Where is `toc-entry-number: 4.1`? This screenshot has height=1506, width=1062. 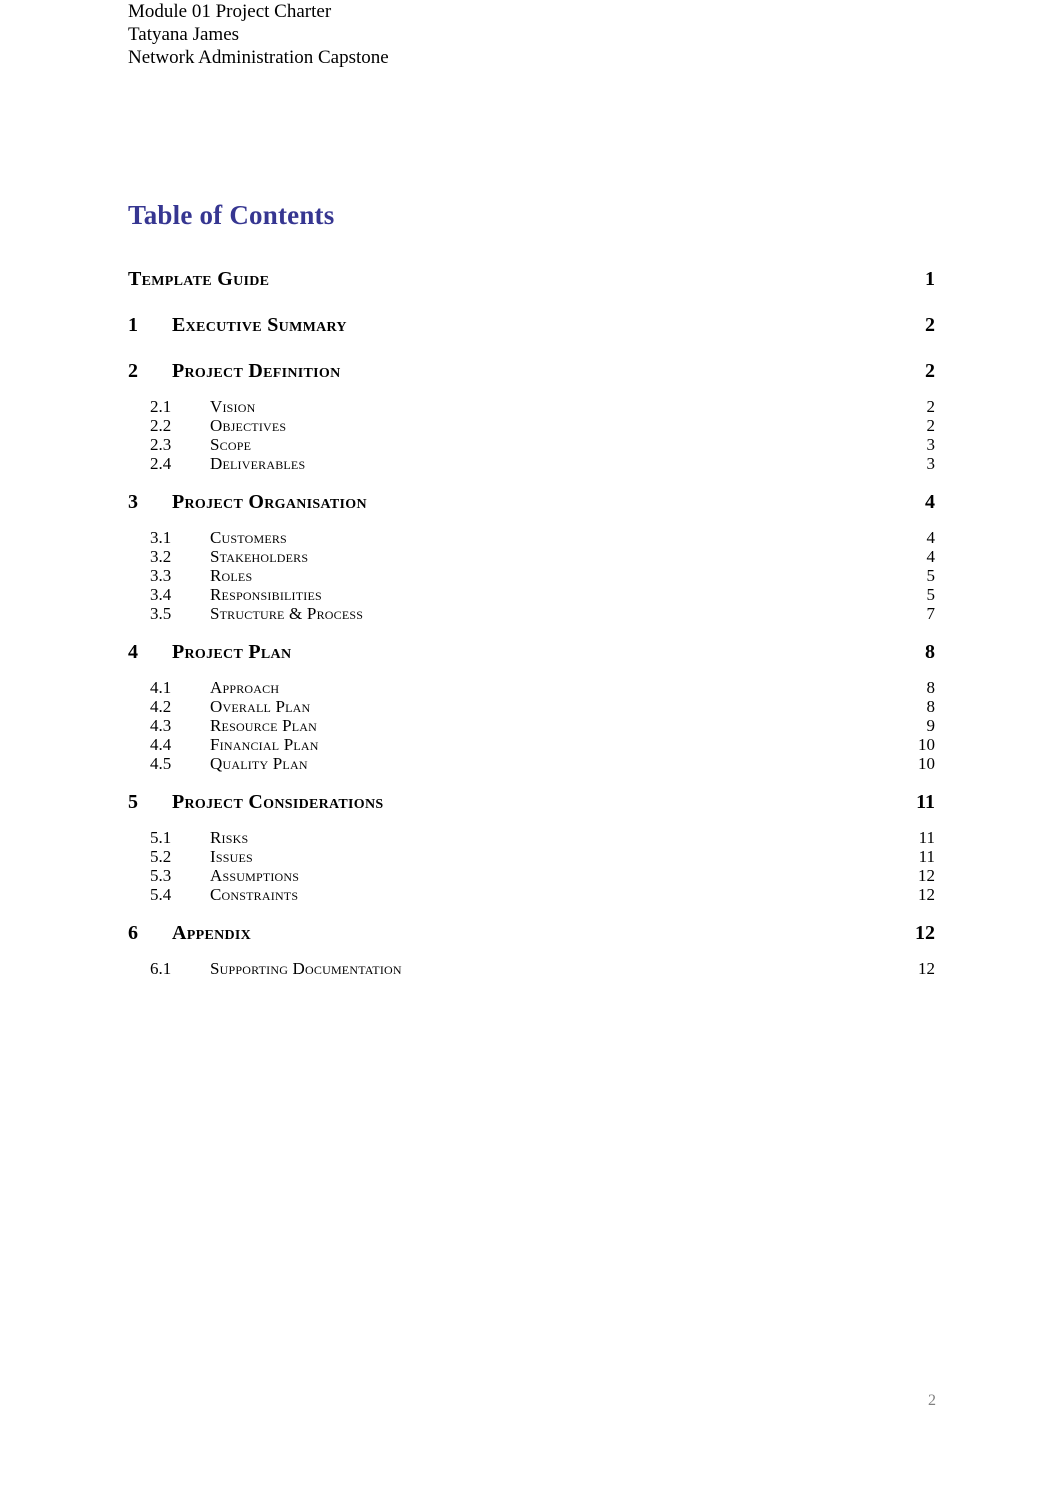
toc-entry-number: 4.1 is located at coordinates (161, 687).